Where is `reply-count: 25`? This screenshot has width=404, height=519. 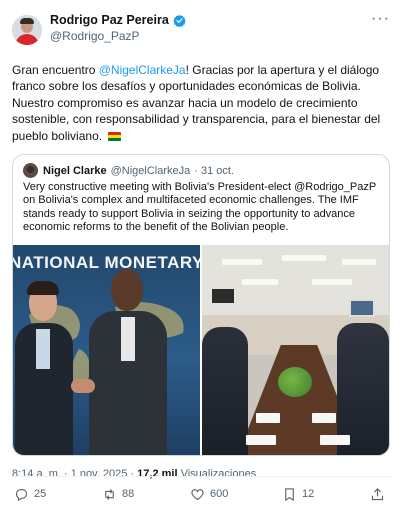
reply-count: 25 is located at coordinates (40, 494).